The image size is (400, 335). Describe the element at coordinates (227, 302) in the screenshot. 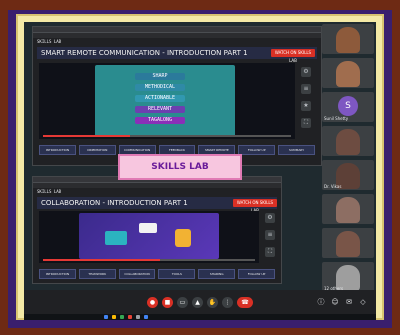

I see `more-icon: ⋮` at that location.